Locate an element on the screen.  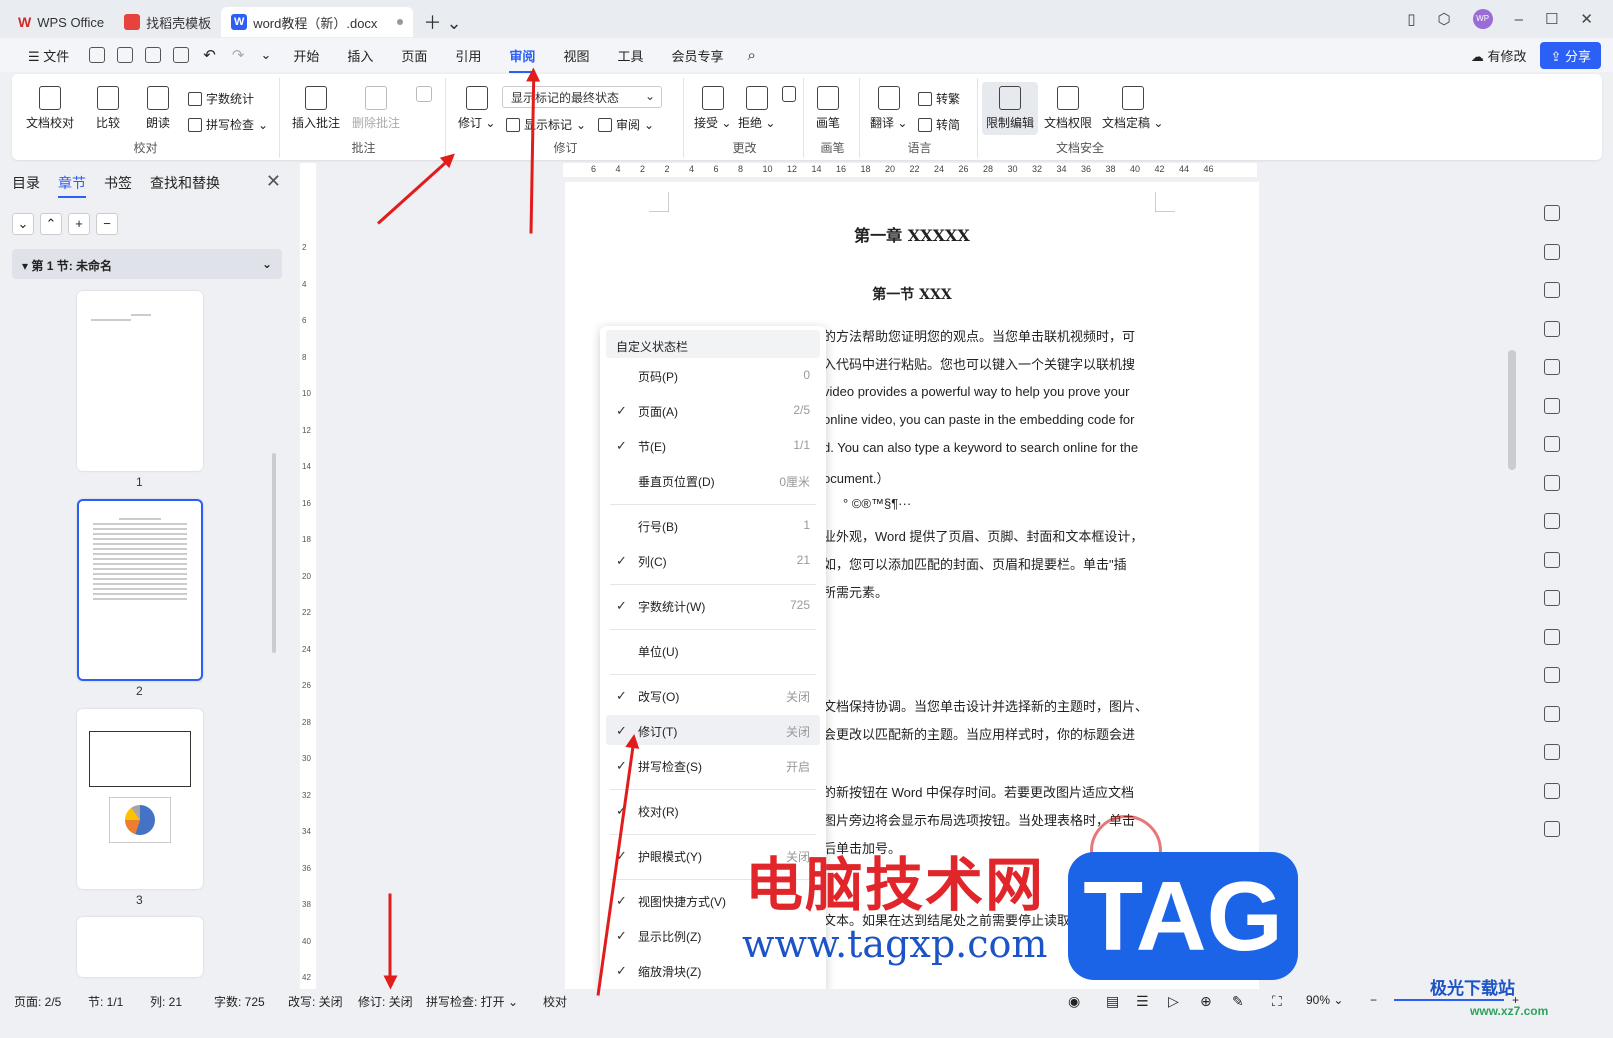
word-count-button: 字数统计 is located at coordinates (221, 98).